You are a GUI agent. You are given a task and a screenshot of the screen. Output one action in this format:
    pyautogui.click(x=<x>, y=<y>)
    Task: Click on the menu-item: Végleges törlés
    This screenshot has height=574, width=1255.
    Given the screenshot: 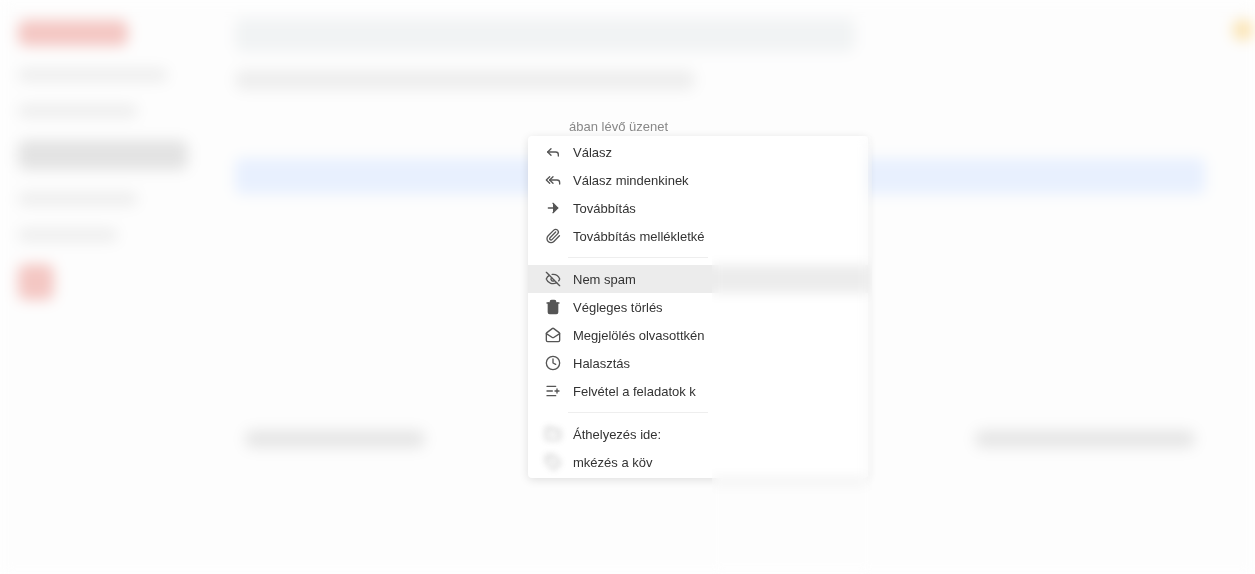 What is the action you would take?
    pyautogui.click(x=698, y=307)
    